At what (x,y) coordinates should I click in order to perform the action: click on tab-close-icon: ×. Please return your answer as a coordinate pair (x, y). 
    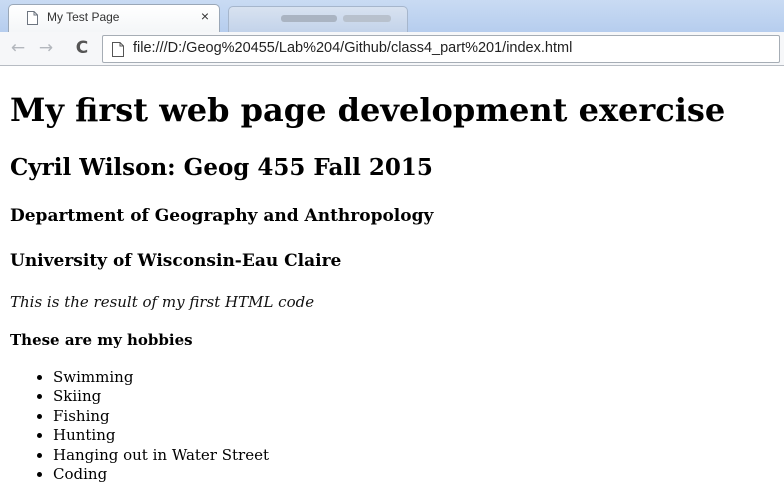
    Looking at the image, I should click on (205, 16).